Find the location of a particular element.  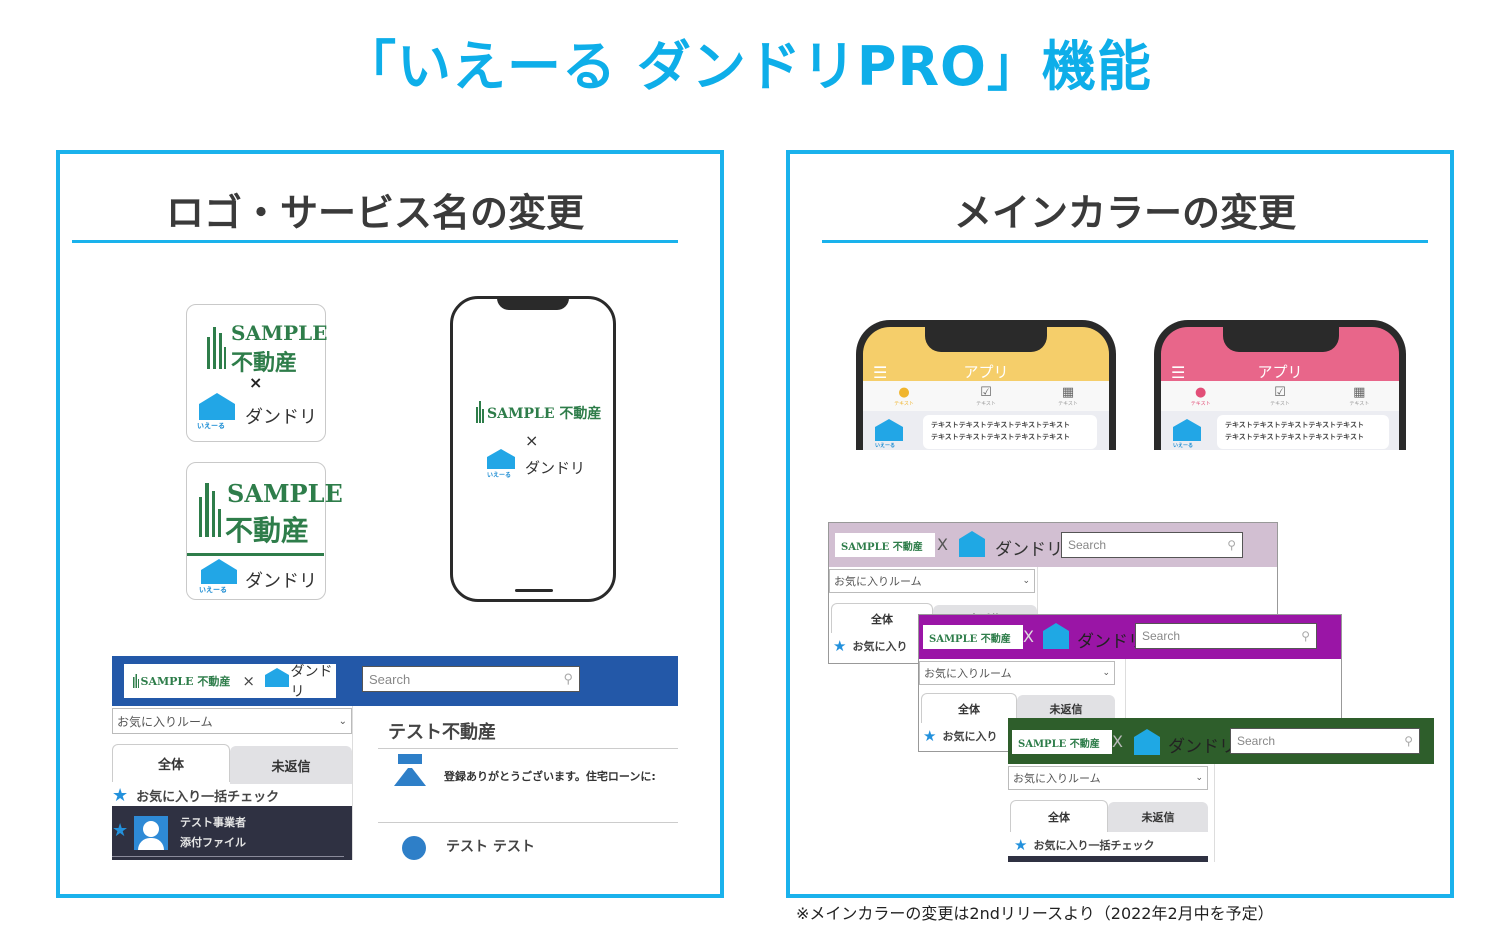

header-logo: SAMPLE 不動産 × ダンドリ is located at coordinates (230, 682).